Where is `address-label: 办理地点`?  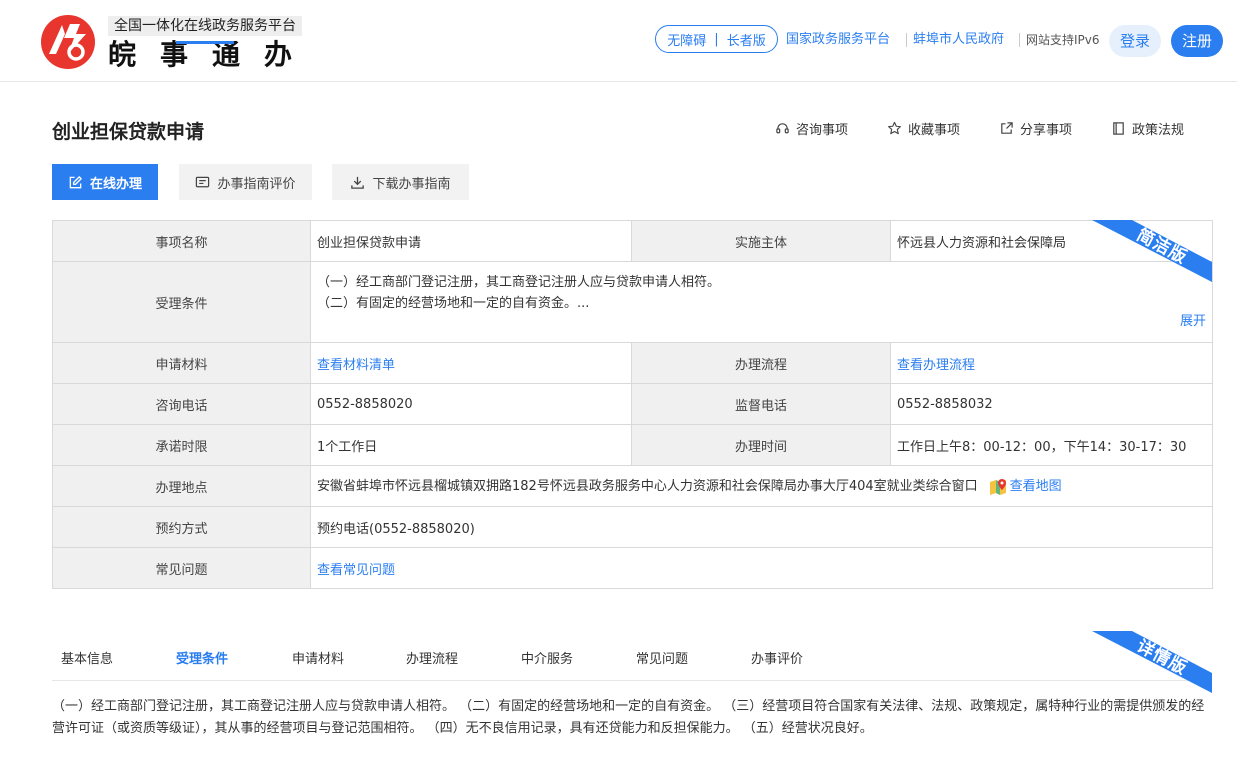 address-label: 办理地点 is located at coordinates (181, 486).